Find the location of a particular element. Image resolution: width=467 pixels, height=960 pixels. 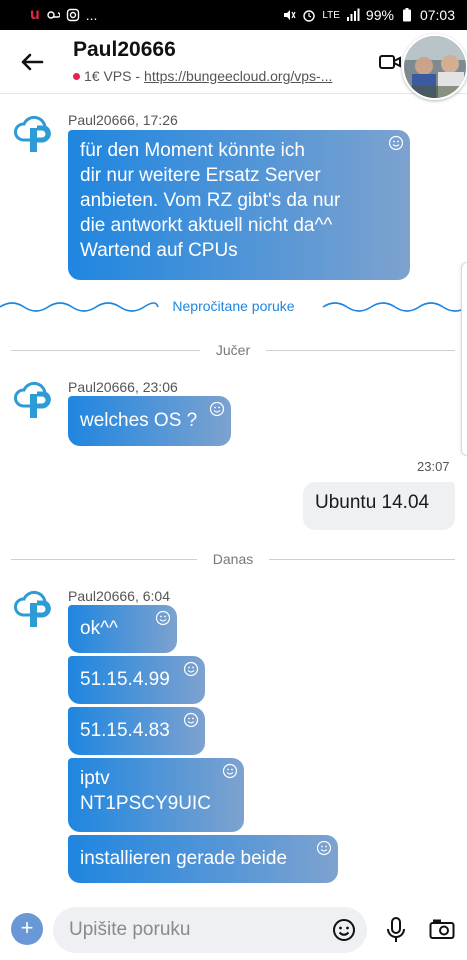

message-text: installieren gerade beide is located at coordinates (184, 858).